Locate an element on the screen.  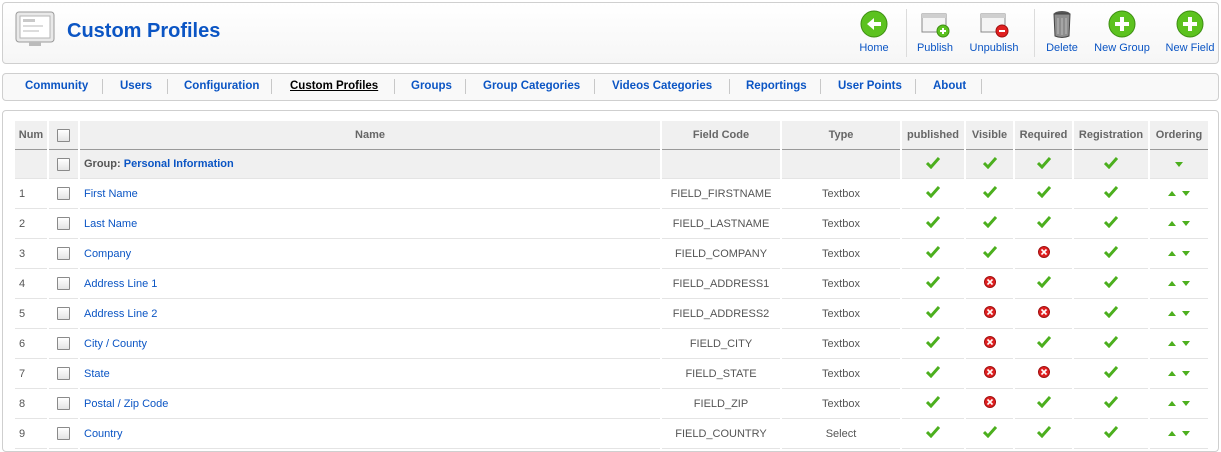
col-ordering: Ordering is located at coordinates (1179, 135).